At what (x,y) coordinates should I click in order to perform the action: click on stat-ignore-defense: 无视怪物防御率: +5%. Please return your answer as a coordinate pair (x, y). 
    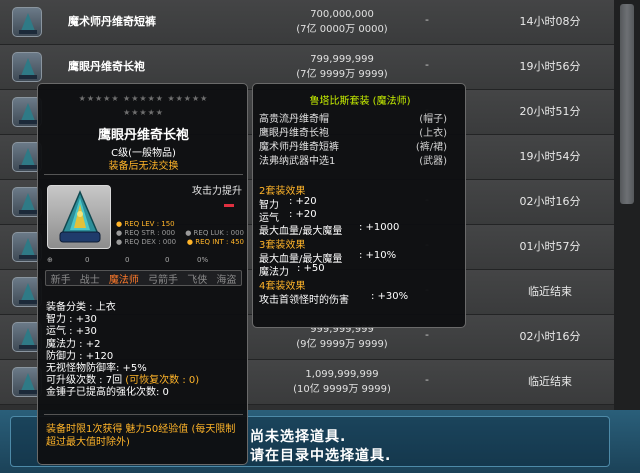
    Looking at the image, I should click on (96, 369).